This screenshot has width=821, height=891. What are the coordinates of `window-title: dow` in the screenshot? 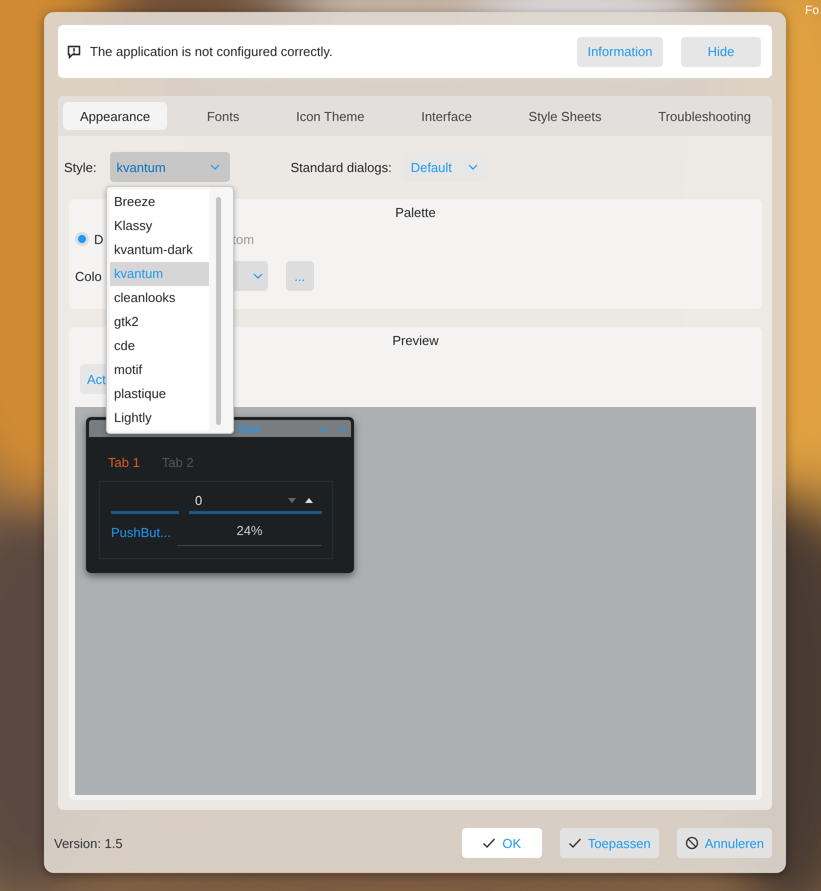 It's located at (249, 428).